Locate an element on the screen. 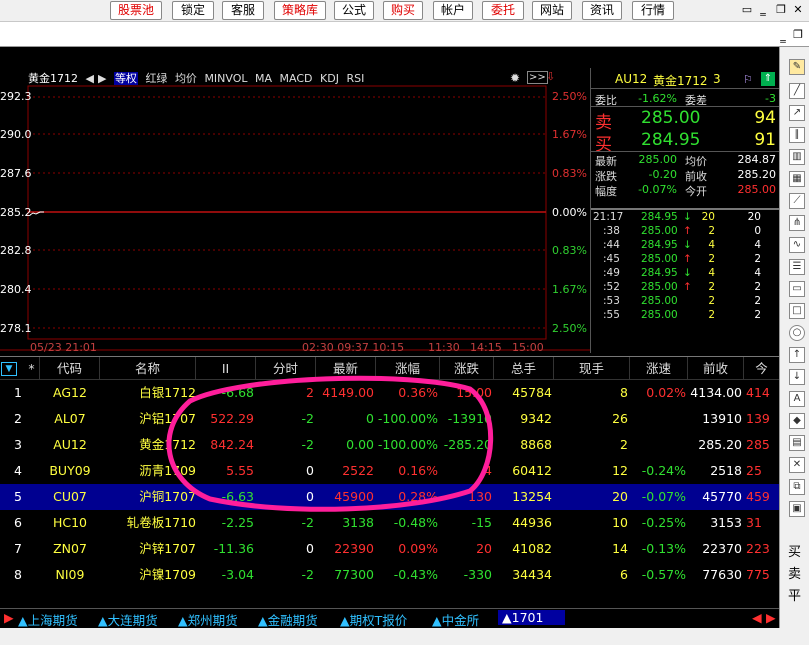 Image resolution: width=809 pixels, height=645 pixels. lock-button: 锁定 is located at coordinates (193, 10).